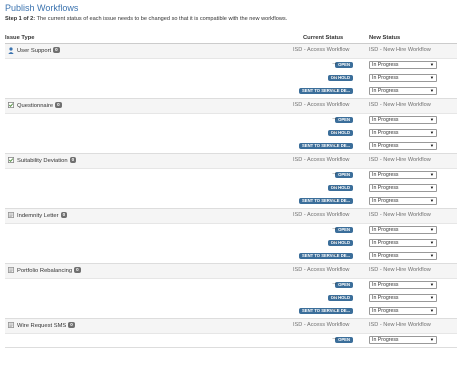 The height and width of the screenshot is (370, 461). Describe the element at coordinates (20, 19) in the screenshot. I see `step-label: Step 1 of 2:` at that location.